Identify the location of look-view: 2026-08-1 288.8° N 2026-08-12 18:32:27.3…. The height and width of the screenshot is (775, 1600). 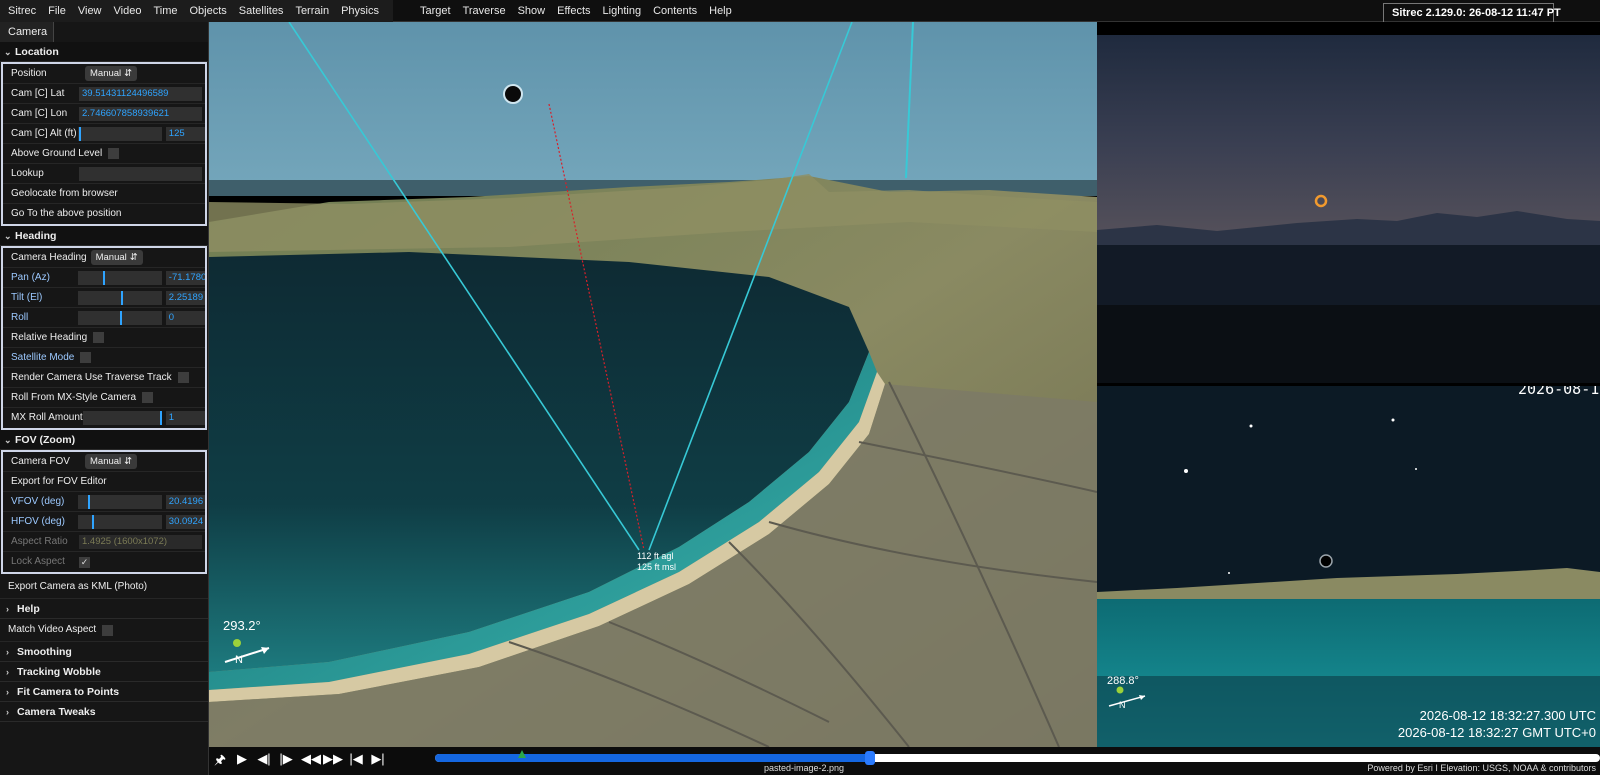
(1348, 566).